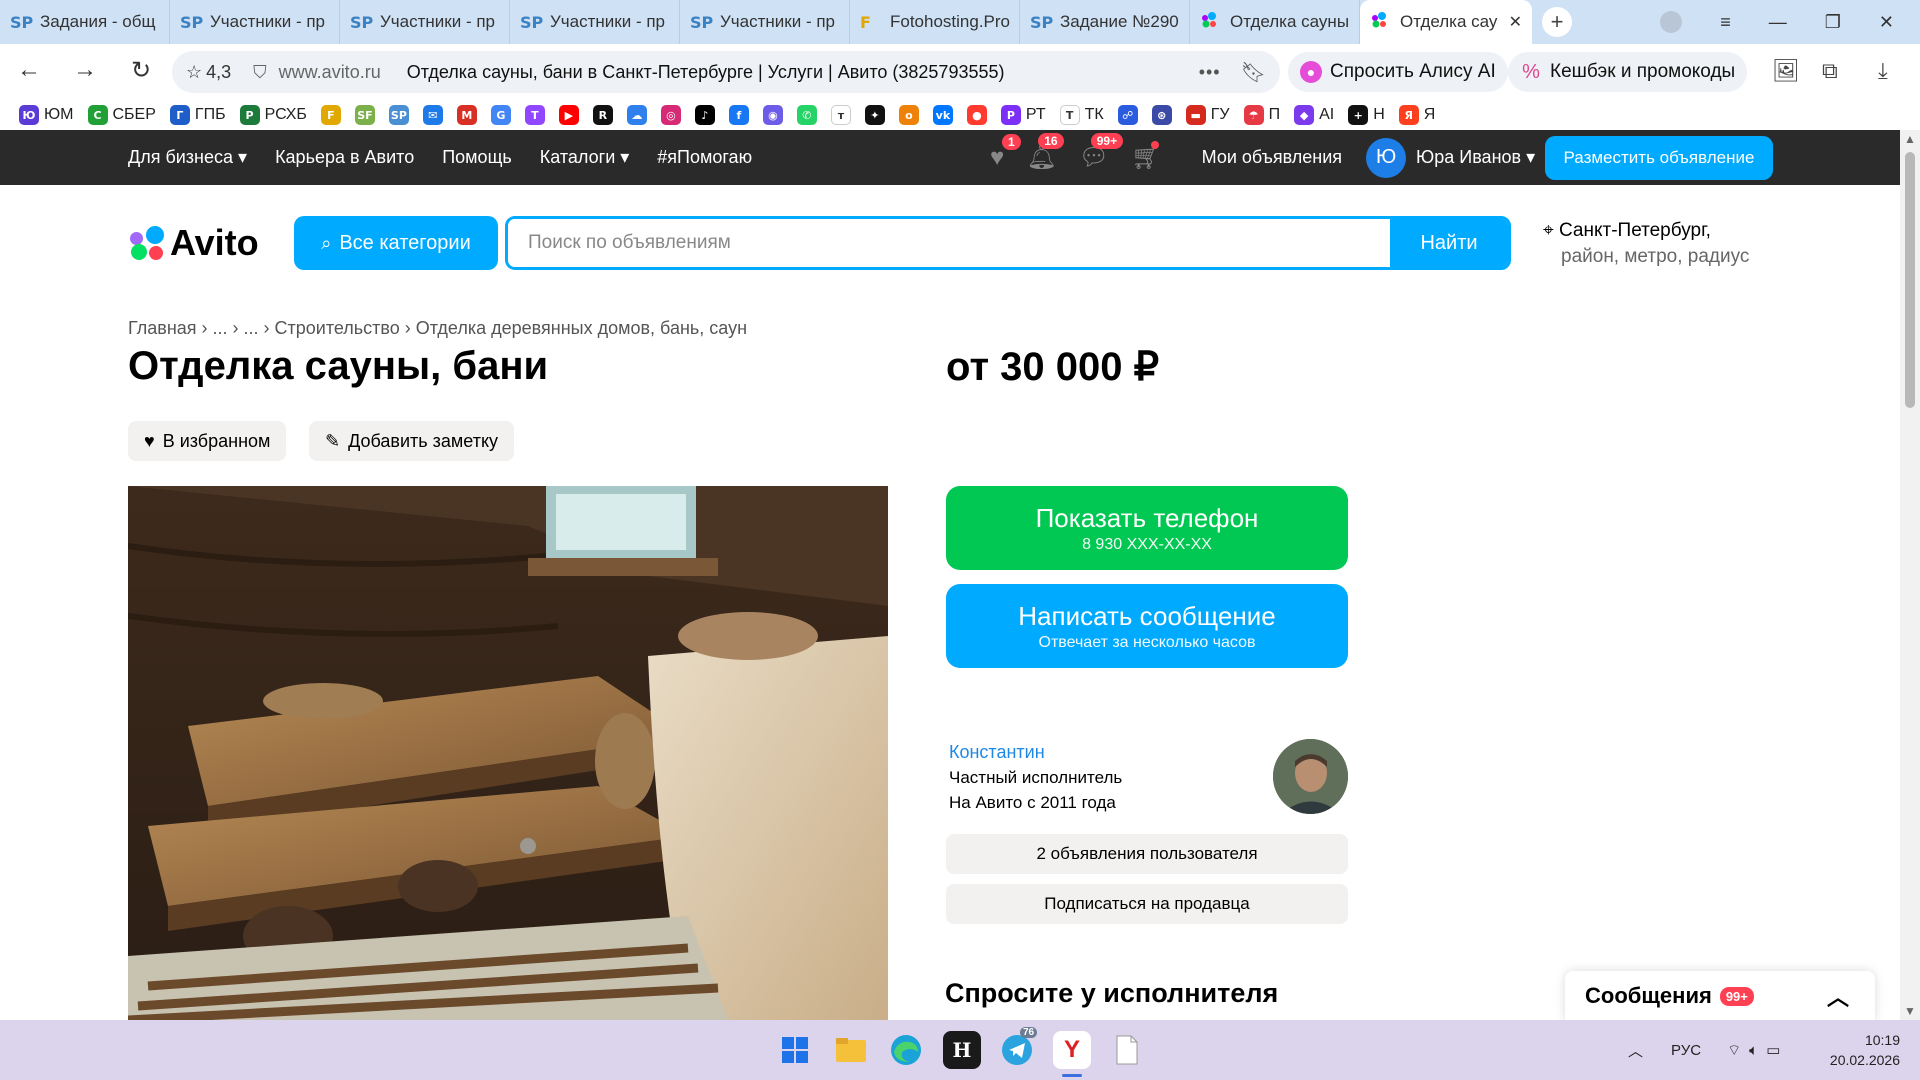  What do you see at coordinates (773, 115) in the screenshot?
I see `bookmark-item: ◉` at bounding box center [773, 115].